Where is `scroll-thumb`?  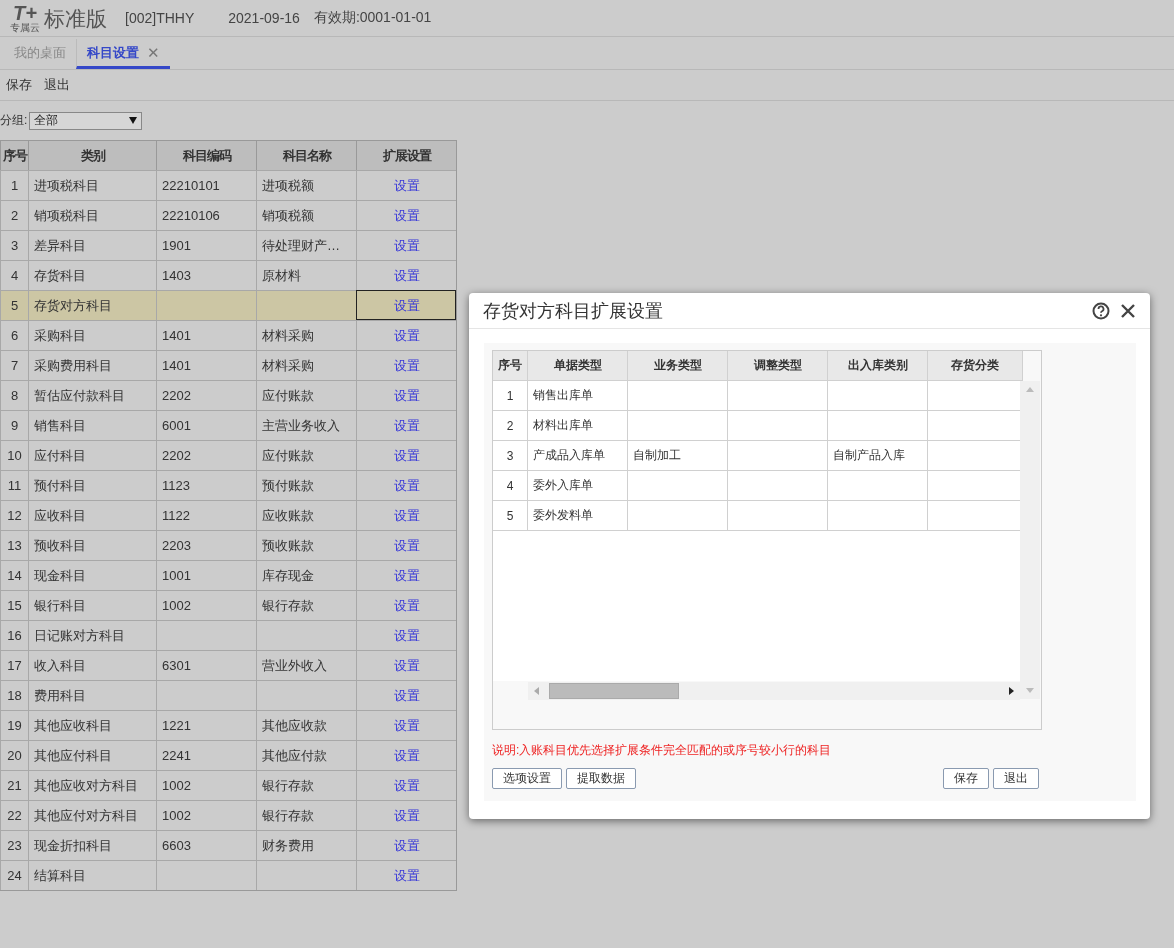 scroll-thumb is located at coordinates (614, 691).